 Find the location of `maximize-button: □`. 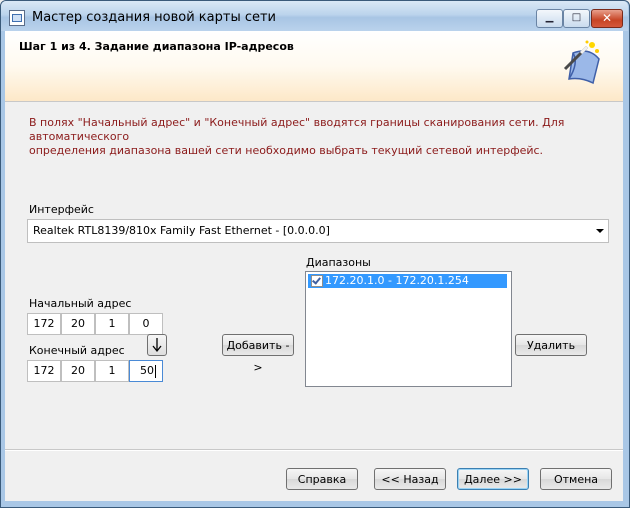

maximize-button: □ is located at coordinates (576, 18).